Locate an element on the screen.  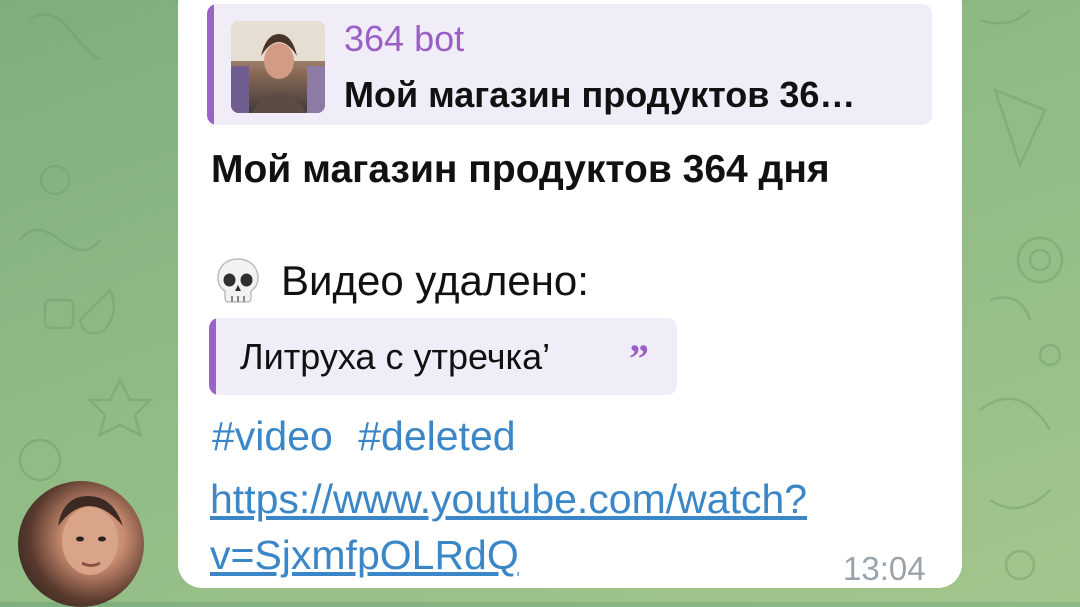
message-title: Мой магазин продуктов 364 дня is located at coordinates (520, 169).